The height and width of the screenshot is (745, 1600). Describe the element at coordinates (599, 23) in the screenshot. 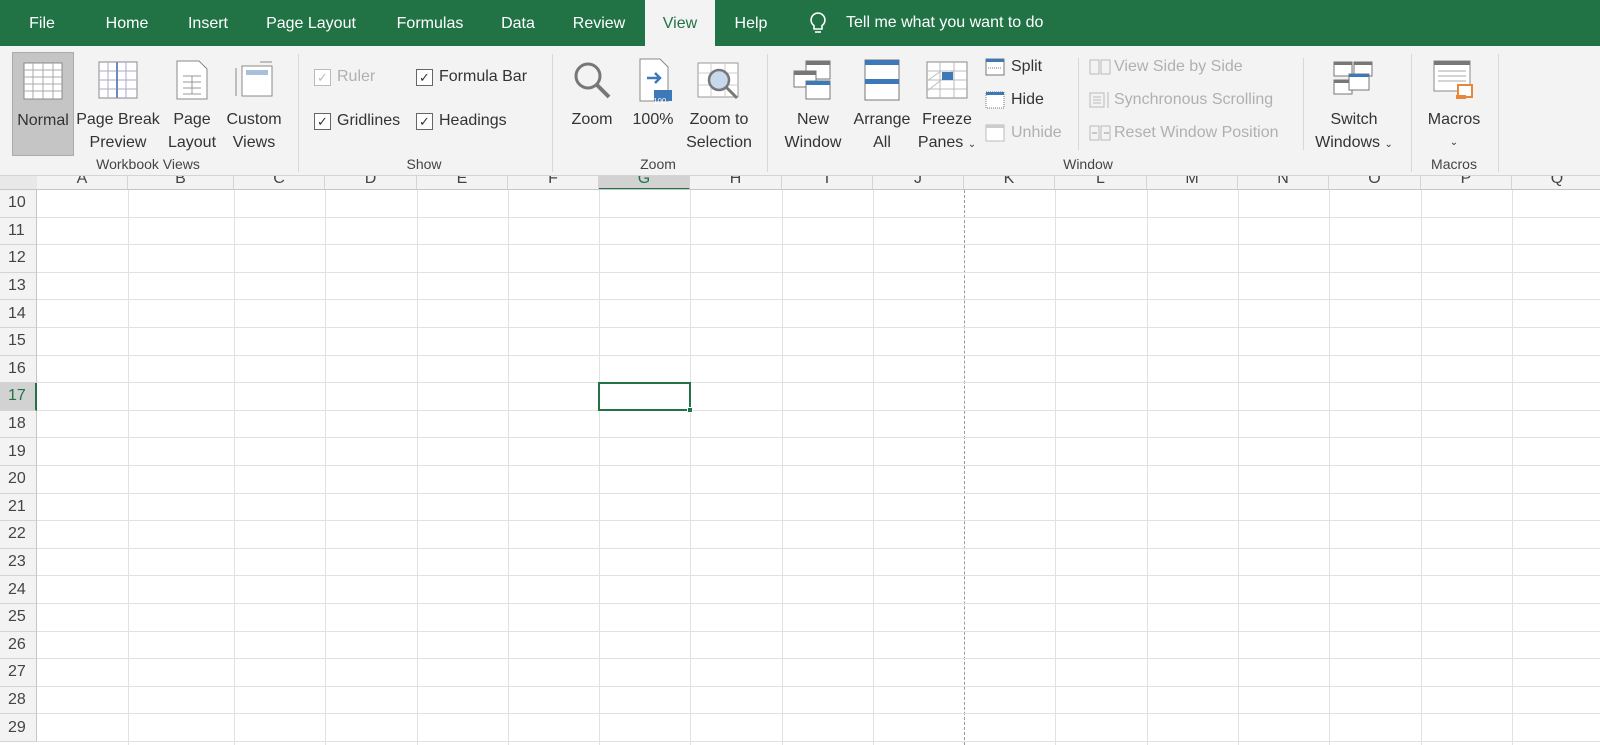

I see `tab-review: Review` at that location.